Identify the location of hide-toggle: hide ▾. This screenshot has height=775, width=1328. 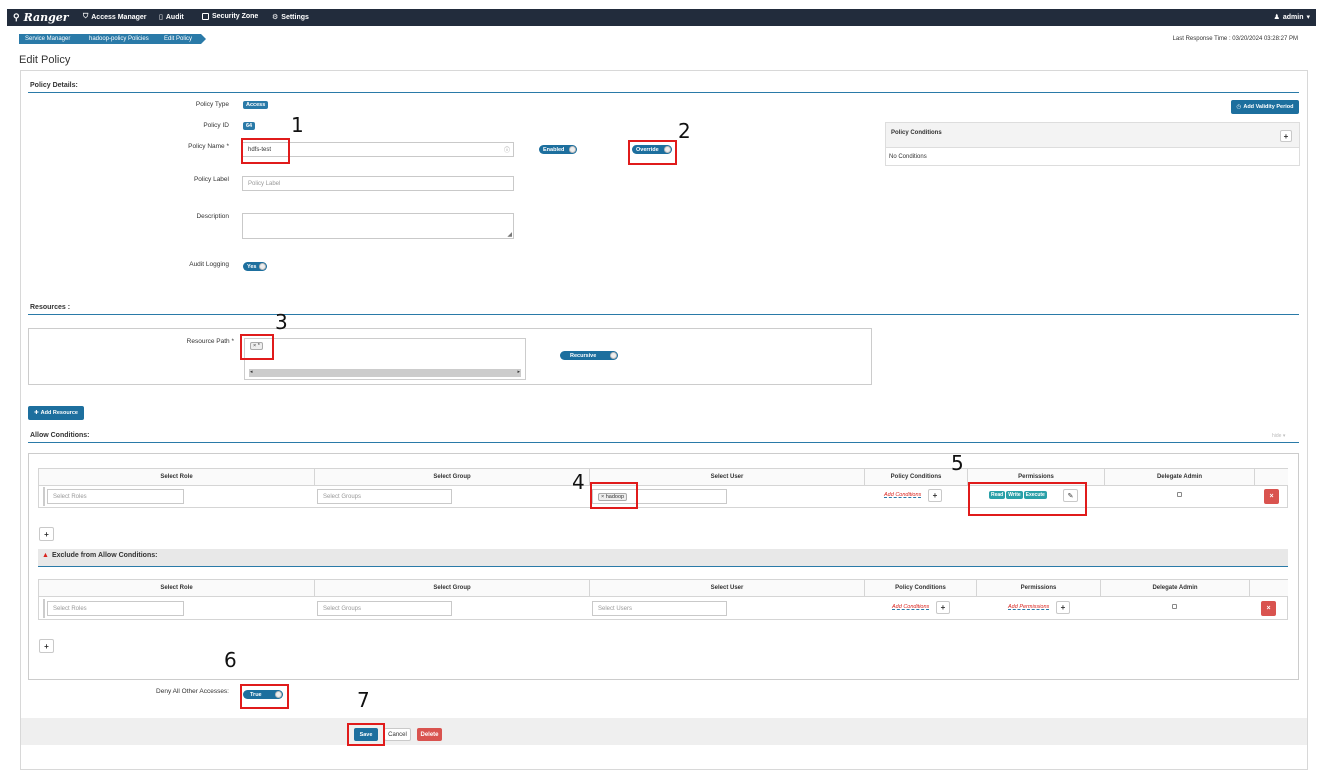
(1278, 436).